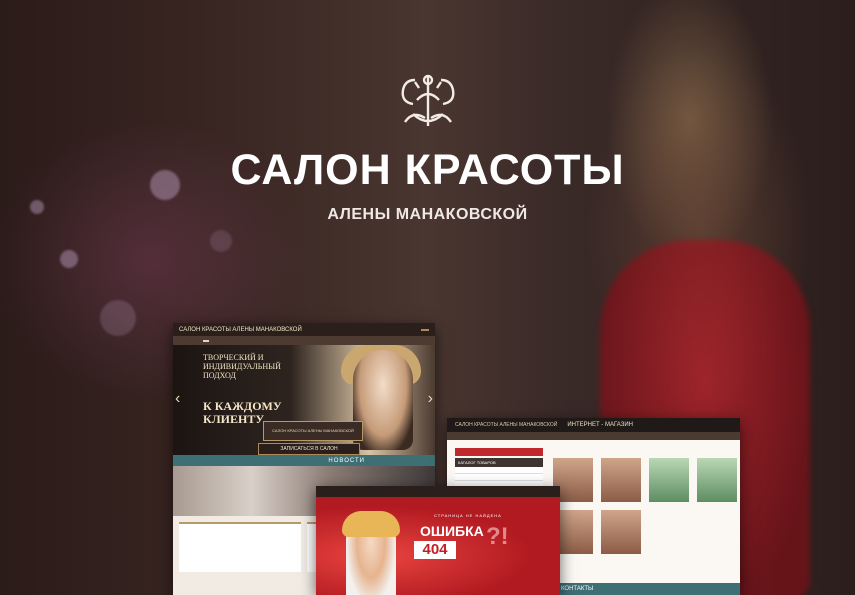 The width and height of the screenshot is (855, 595). What do you see at coordinates (427, 214) in the screenshot?
I see `page-subtitle: АЛЕНЫ МАНАКОВСКОЙ` at bounding box center [427, 214].